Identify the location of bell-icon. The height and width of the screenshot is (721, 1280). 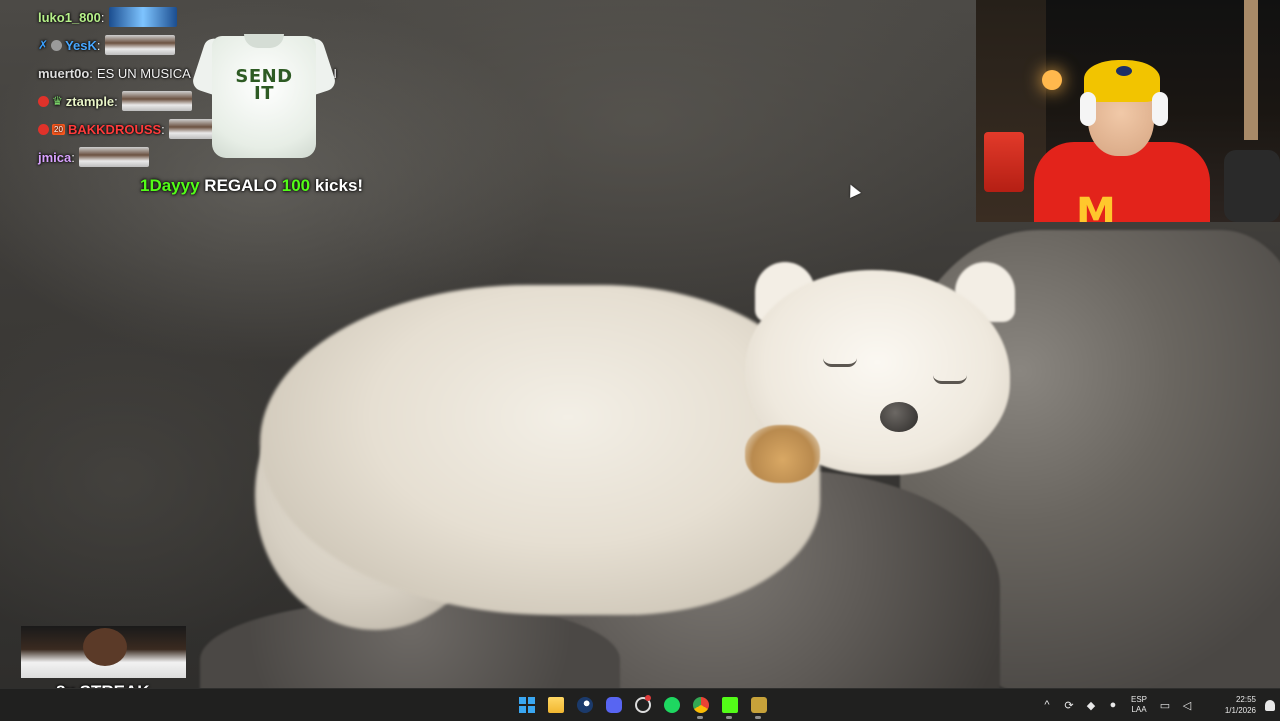
(1270, 705).